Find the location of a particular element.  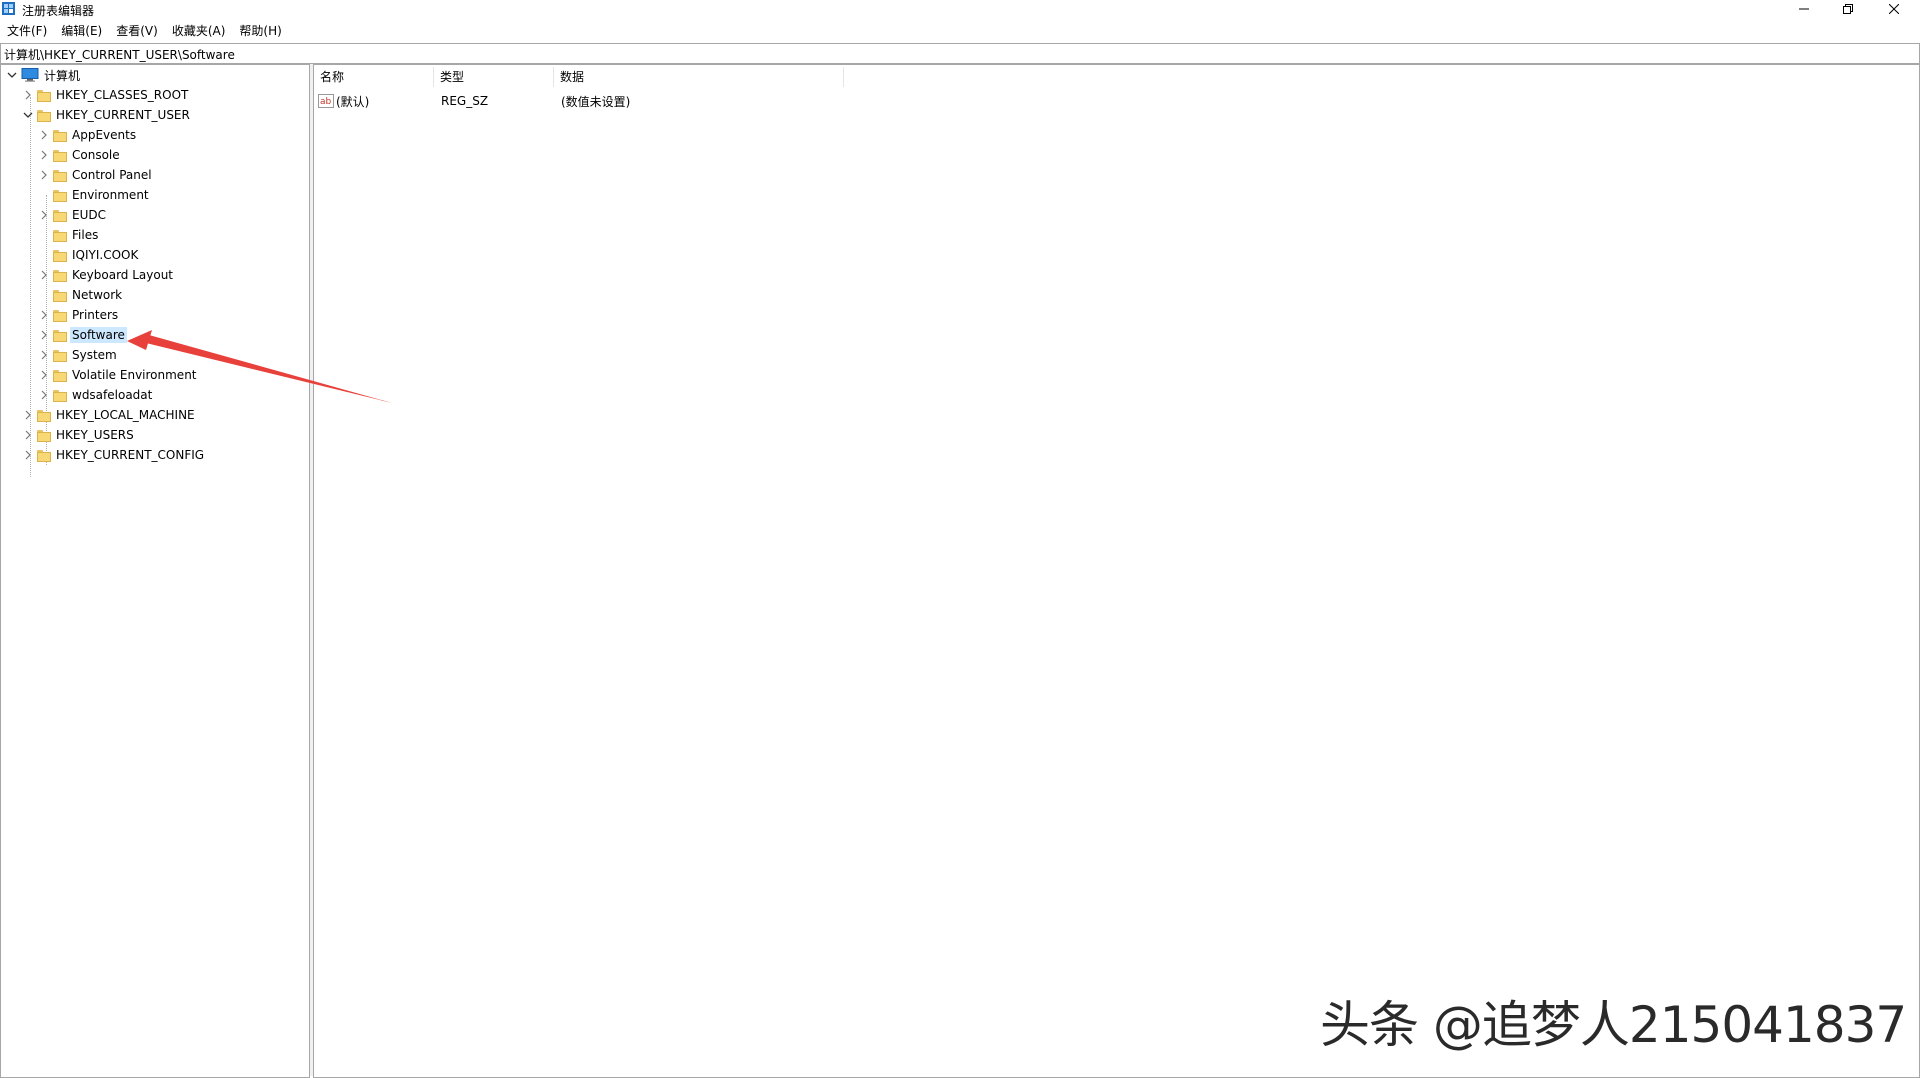

watermark-text: 头条 @追梦人215041837 is located at coordinates (1613, 1025).